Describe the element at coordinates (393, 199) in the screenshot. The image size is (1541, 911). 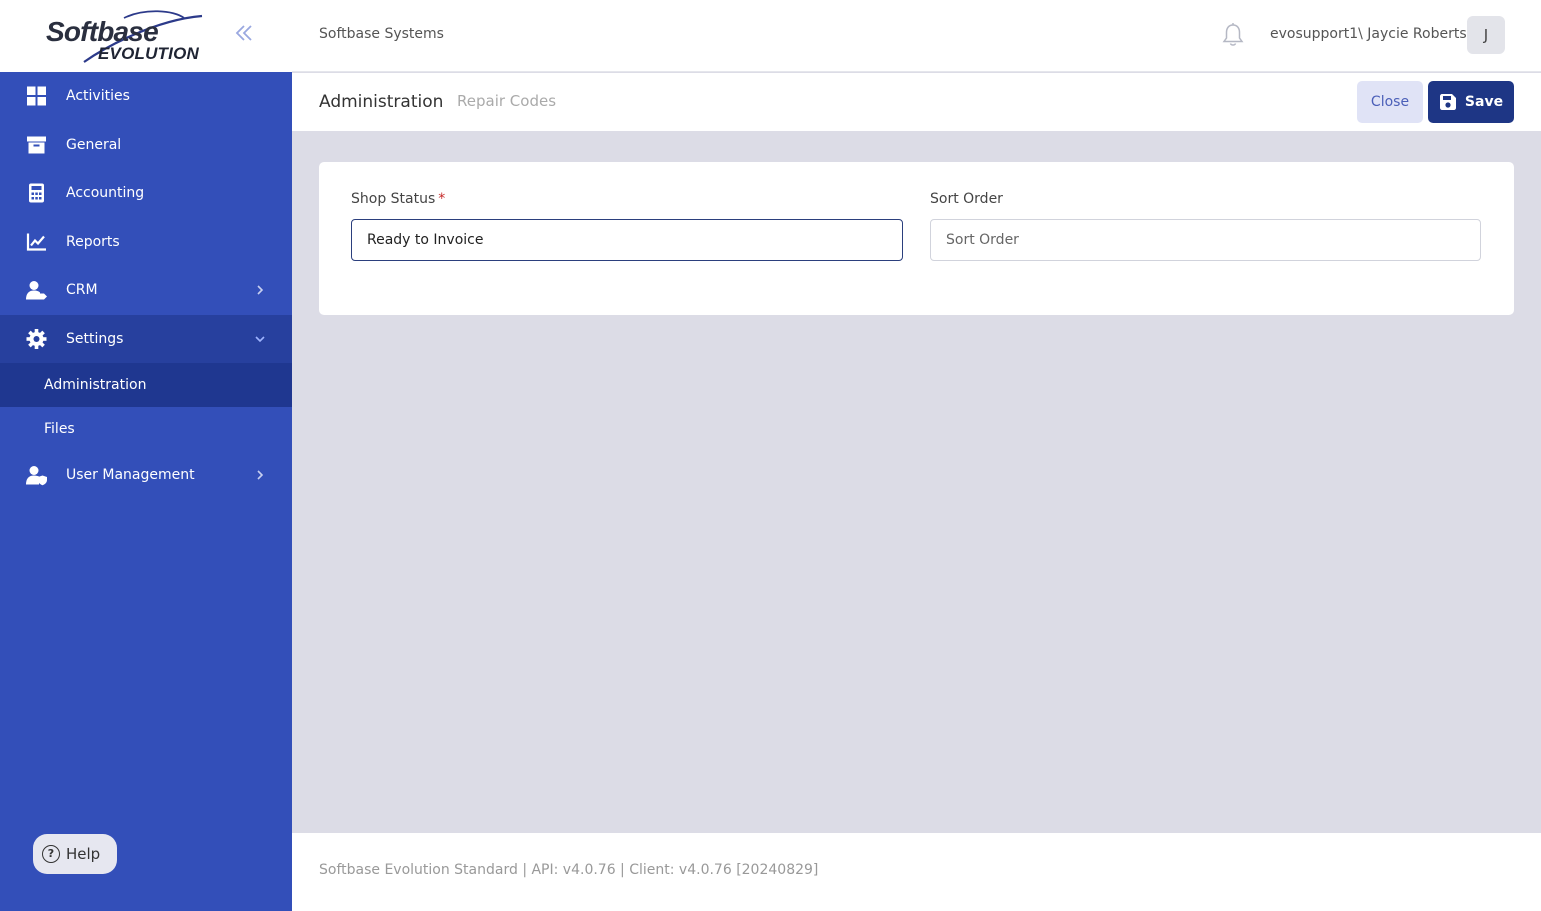
I see `shop-status-label-text: Shop Status` at that location.